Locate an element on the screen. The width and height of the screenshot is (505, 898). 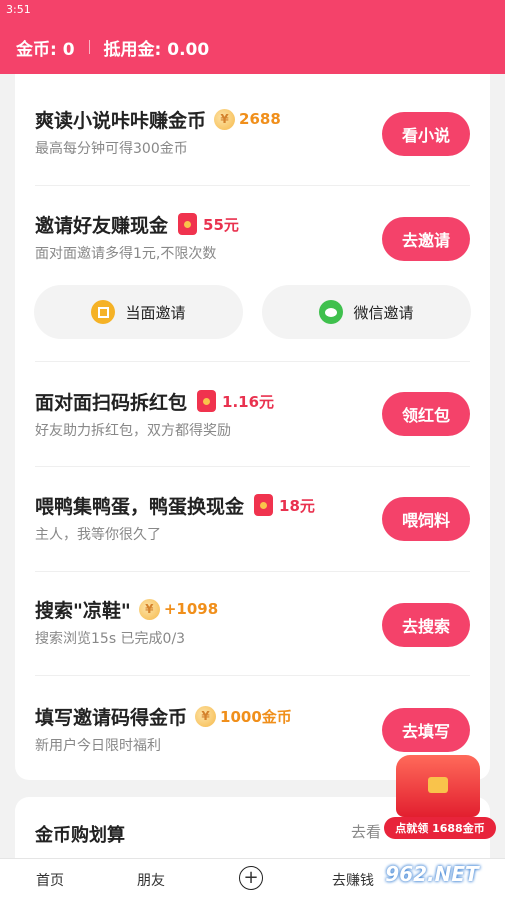
wechat-invite-label: 微信邀请 is located at coordinates (383, 312).